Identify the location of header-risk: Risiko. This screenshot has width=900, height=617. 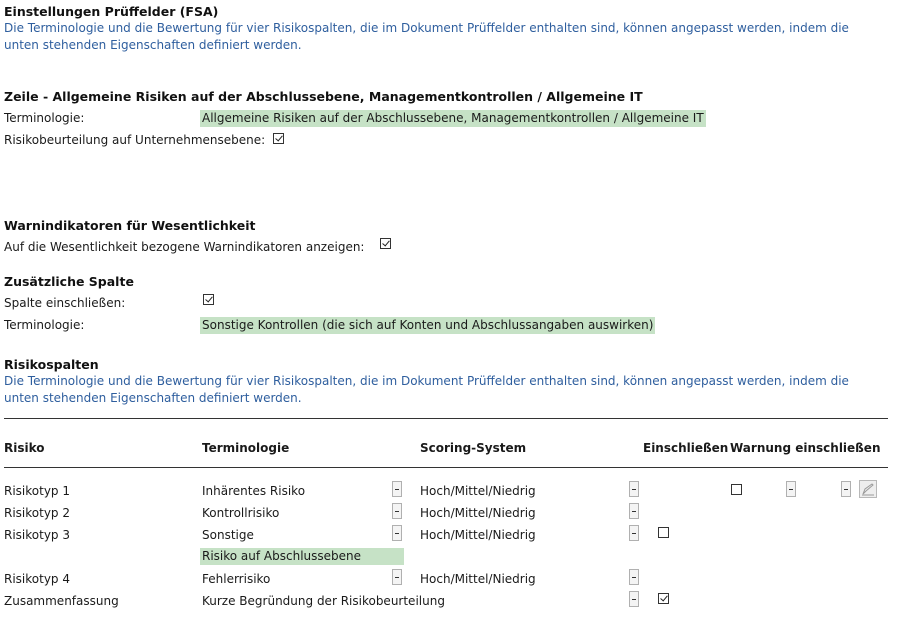
(24, 448).